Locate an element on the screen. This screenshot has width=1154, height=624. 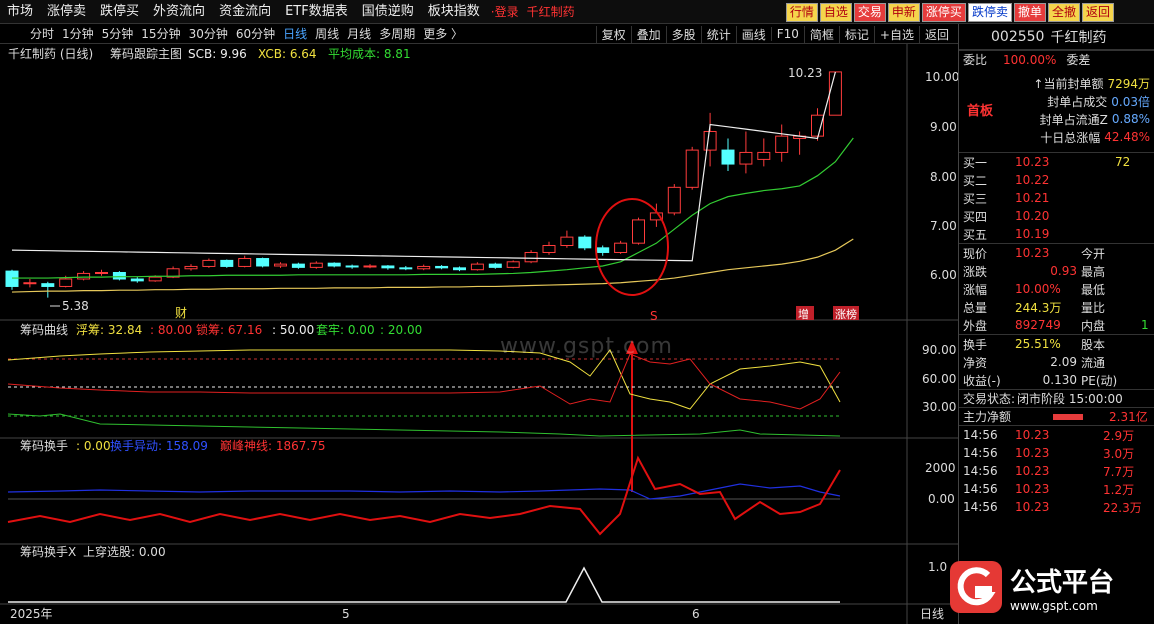
ipo-button: 申新 is located at coordinates (903, 12).